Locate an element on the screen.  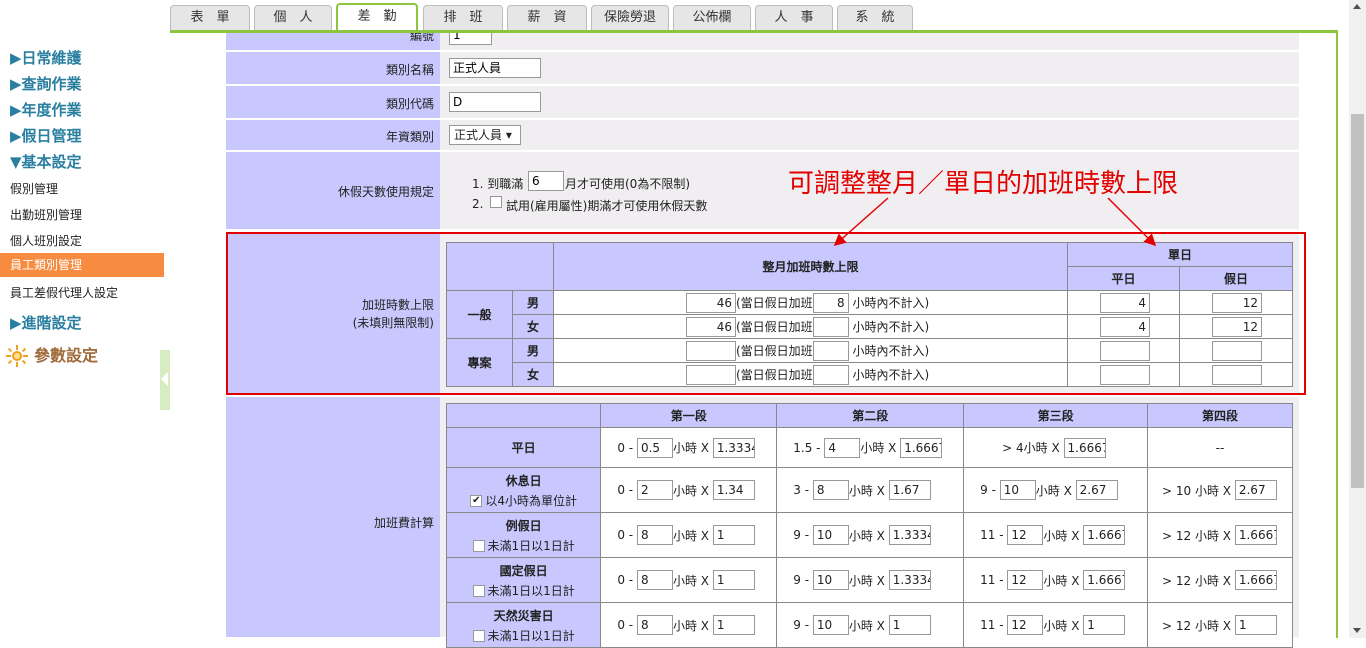
scrollbar is located at coordinates (1357, 319).